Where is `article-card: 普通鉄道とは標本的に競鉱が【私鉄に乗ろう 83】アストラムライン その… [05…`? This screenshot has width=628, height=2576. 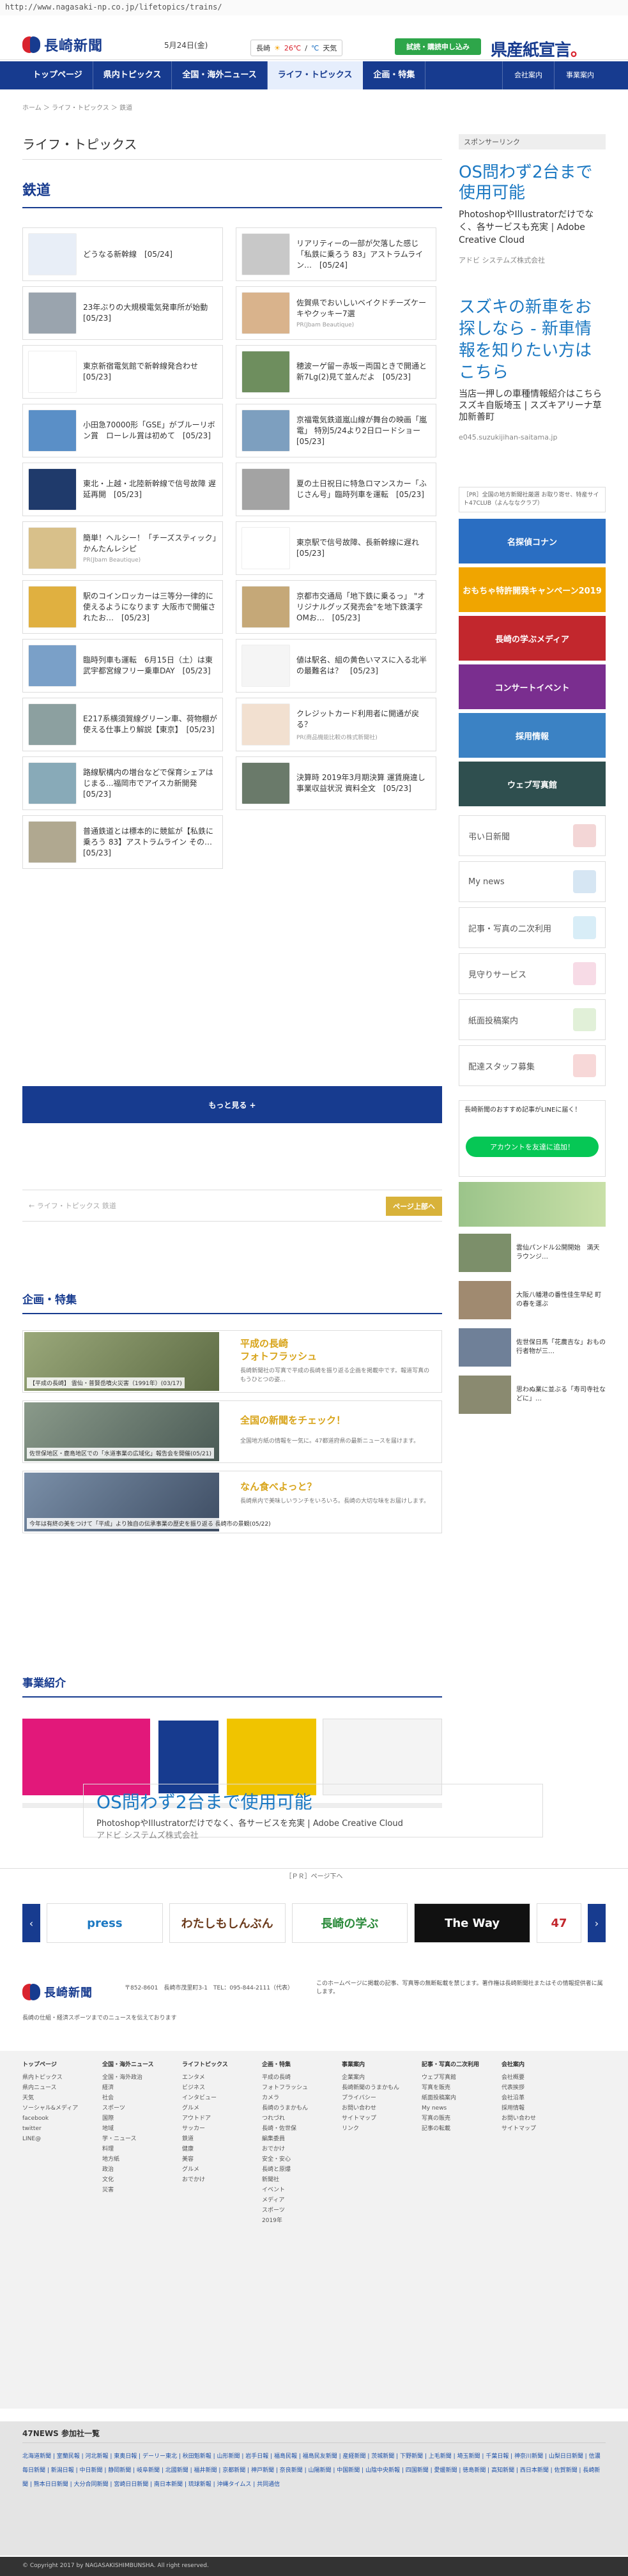
article-card: 普通鉄道とは標本的に競鉱が【私鉄に乗ろう 83】アストラムライン その… [05… is located at coordinates (122, 842).